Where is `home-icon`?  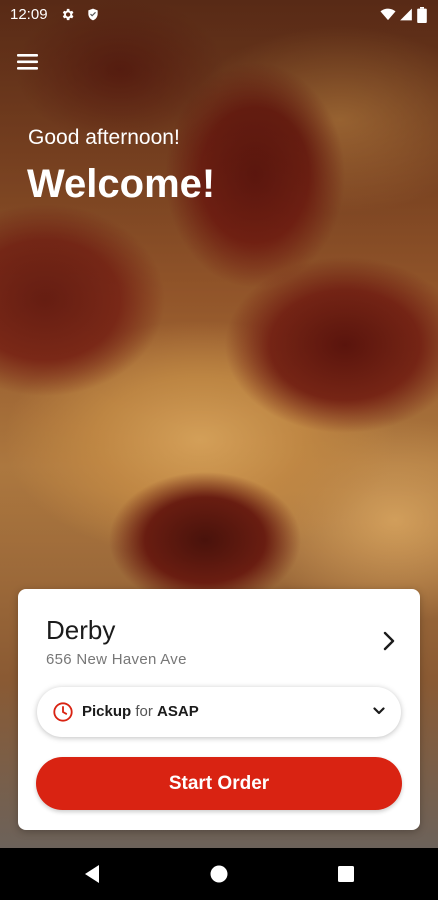 home-icon is located at coordinates (219, 874).